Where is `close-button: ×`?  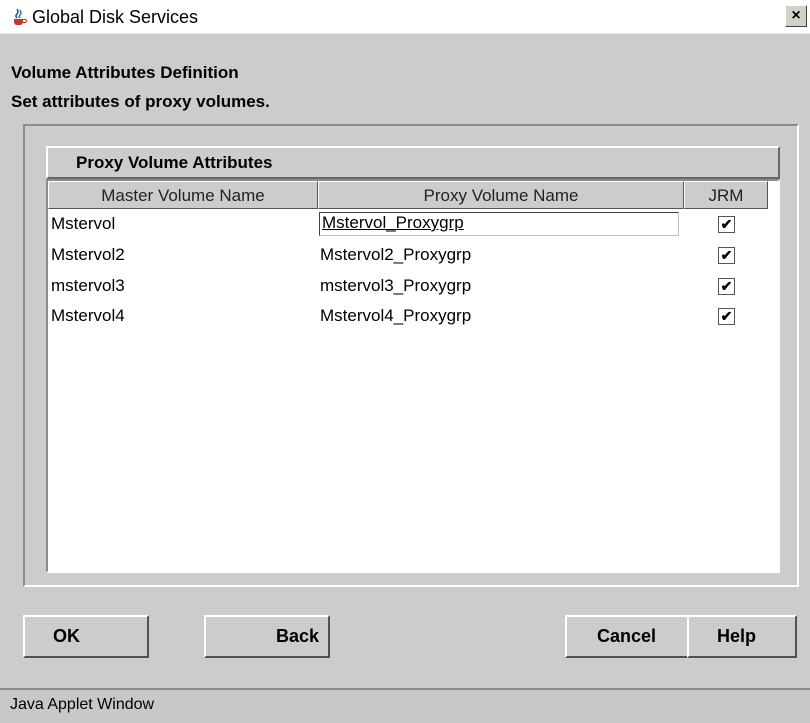
close-button: × is located at coordinates (796, 16).